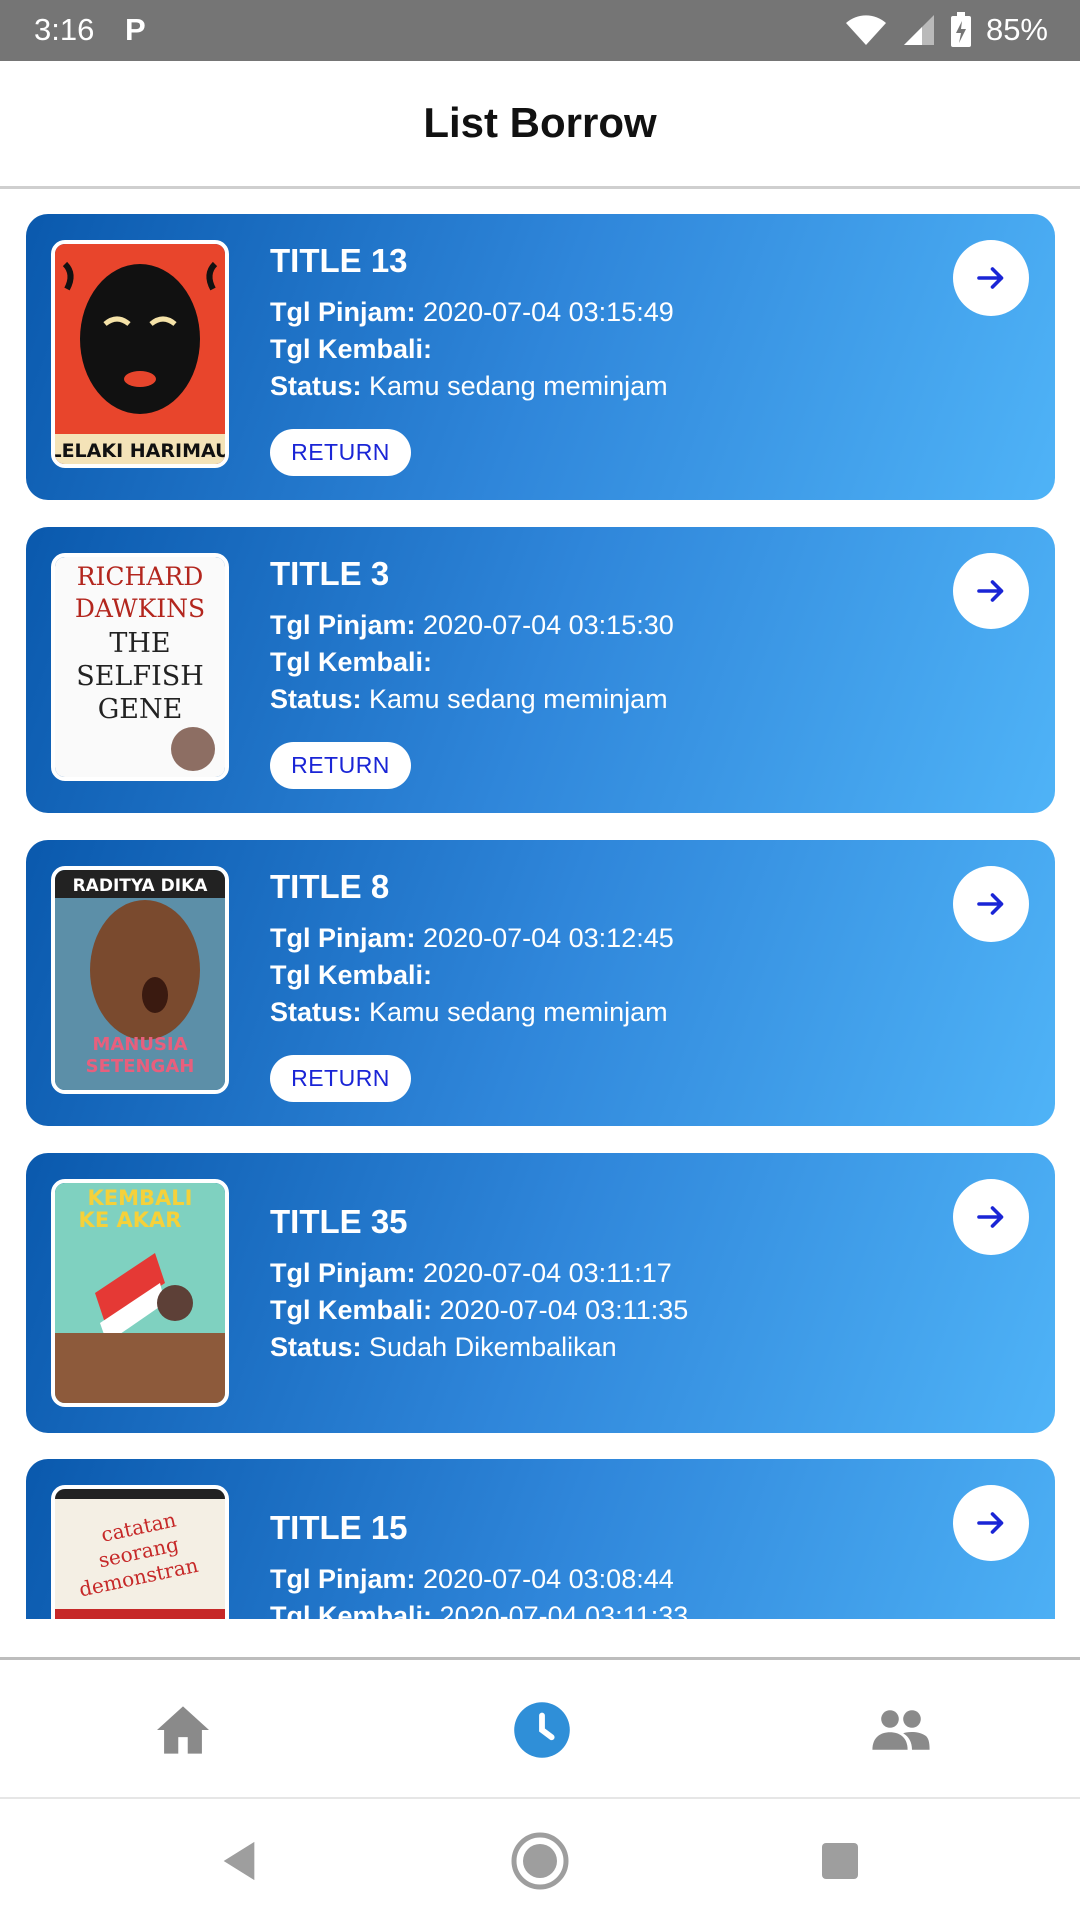 This screenshot has width=1080, height=1922. I want to click on battery-percent: 85%, so click(1016, 29).